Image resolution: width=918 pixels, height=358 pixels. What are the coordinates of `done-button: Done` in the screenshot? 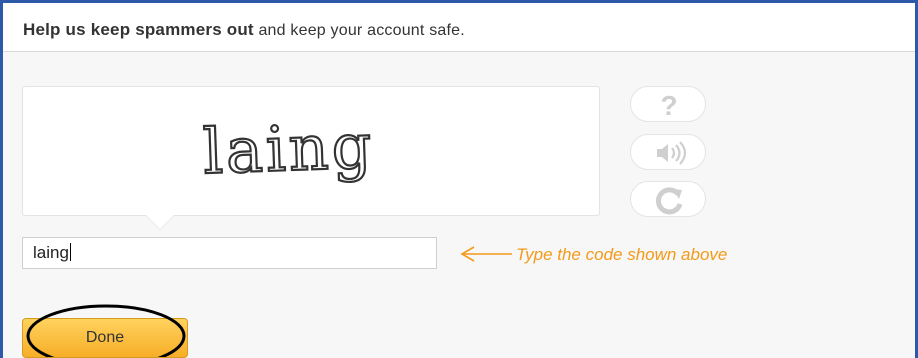 It's located at (105, 338).